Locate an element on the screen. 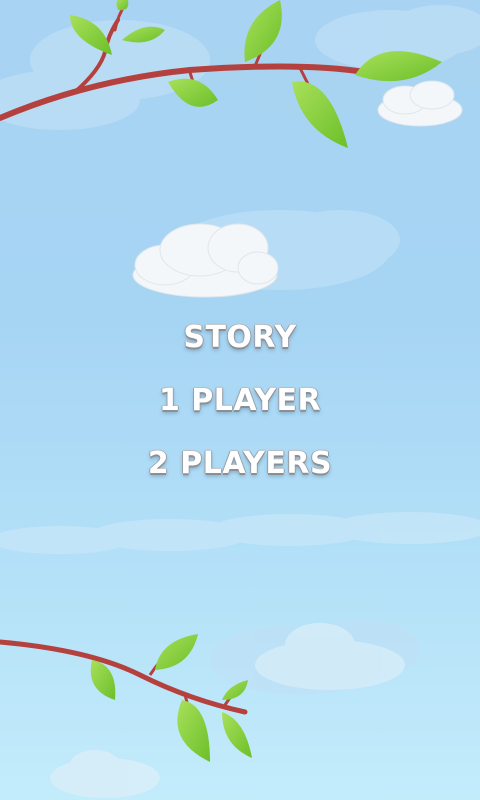 The width and height of the screenshot is (480, 800). two-players-button: 2 PLAYERS is located at coordinates (240, 475).